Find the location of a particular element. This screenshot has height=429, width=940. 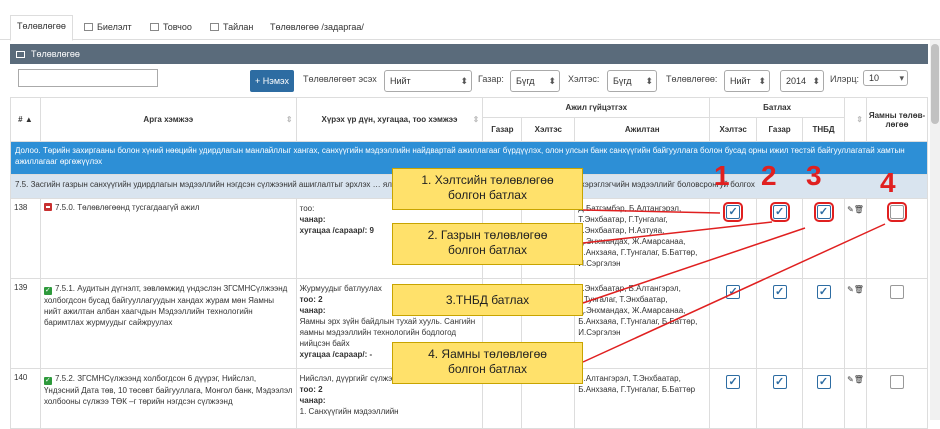

callout-1-line2: болгон батлах is located at coordinates (487, 195).